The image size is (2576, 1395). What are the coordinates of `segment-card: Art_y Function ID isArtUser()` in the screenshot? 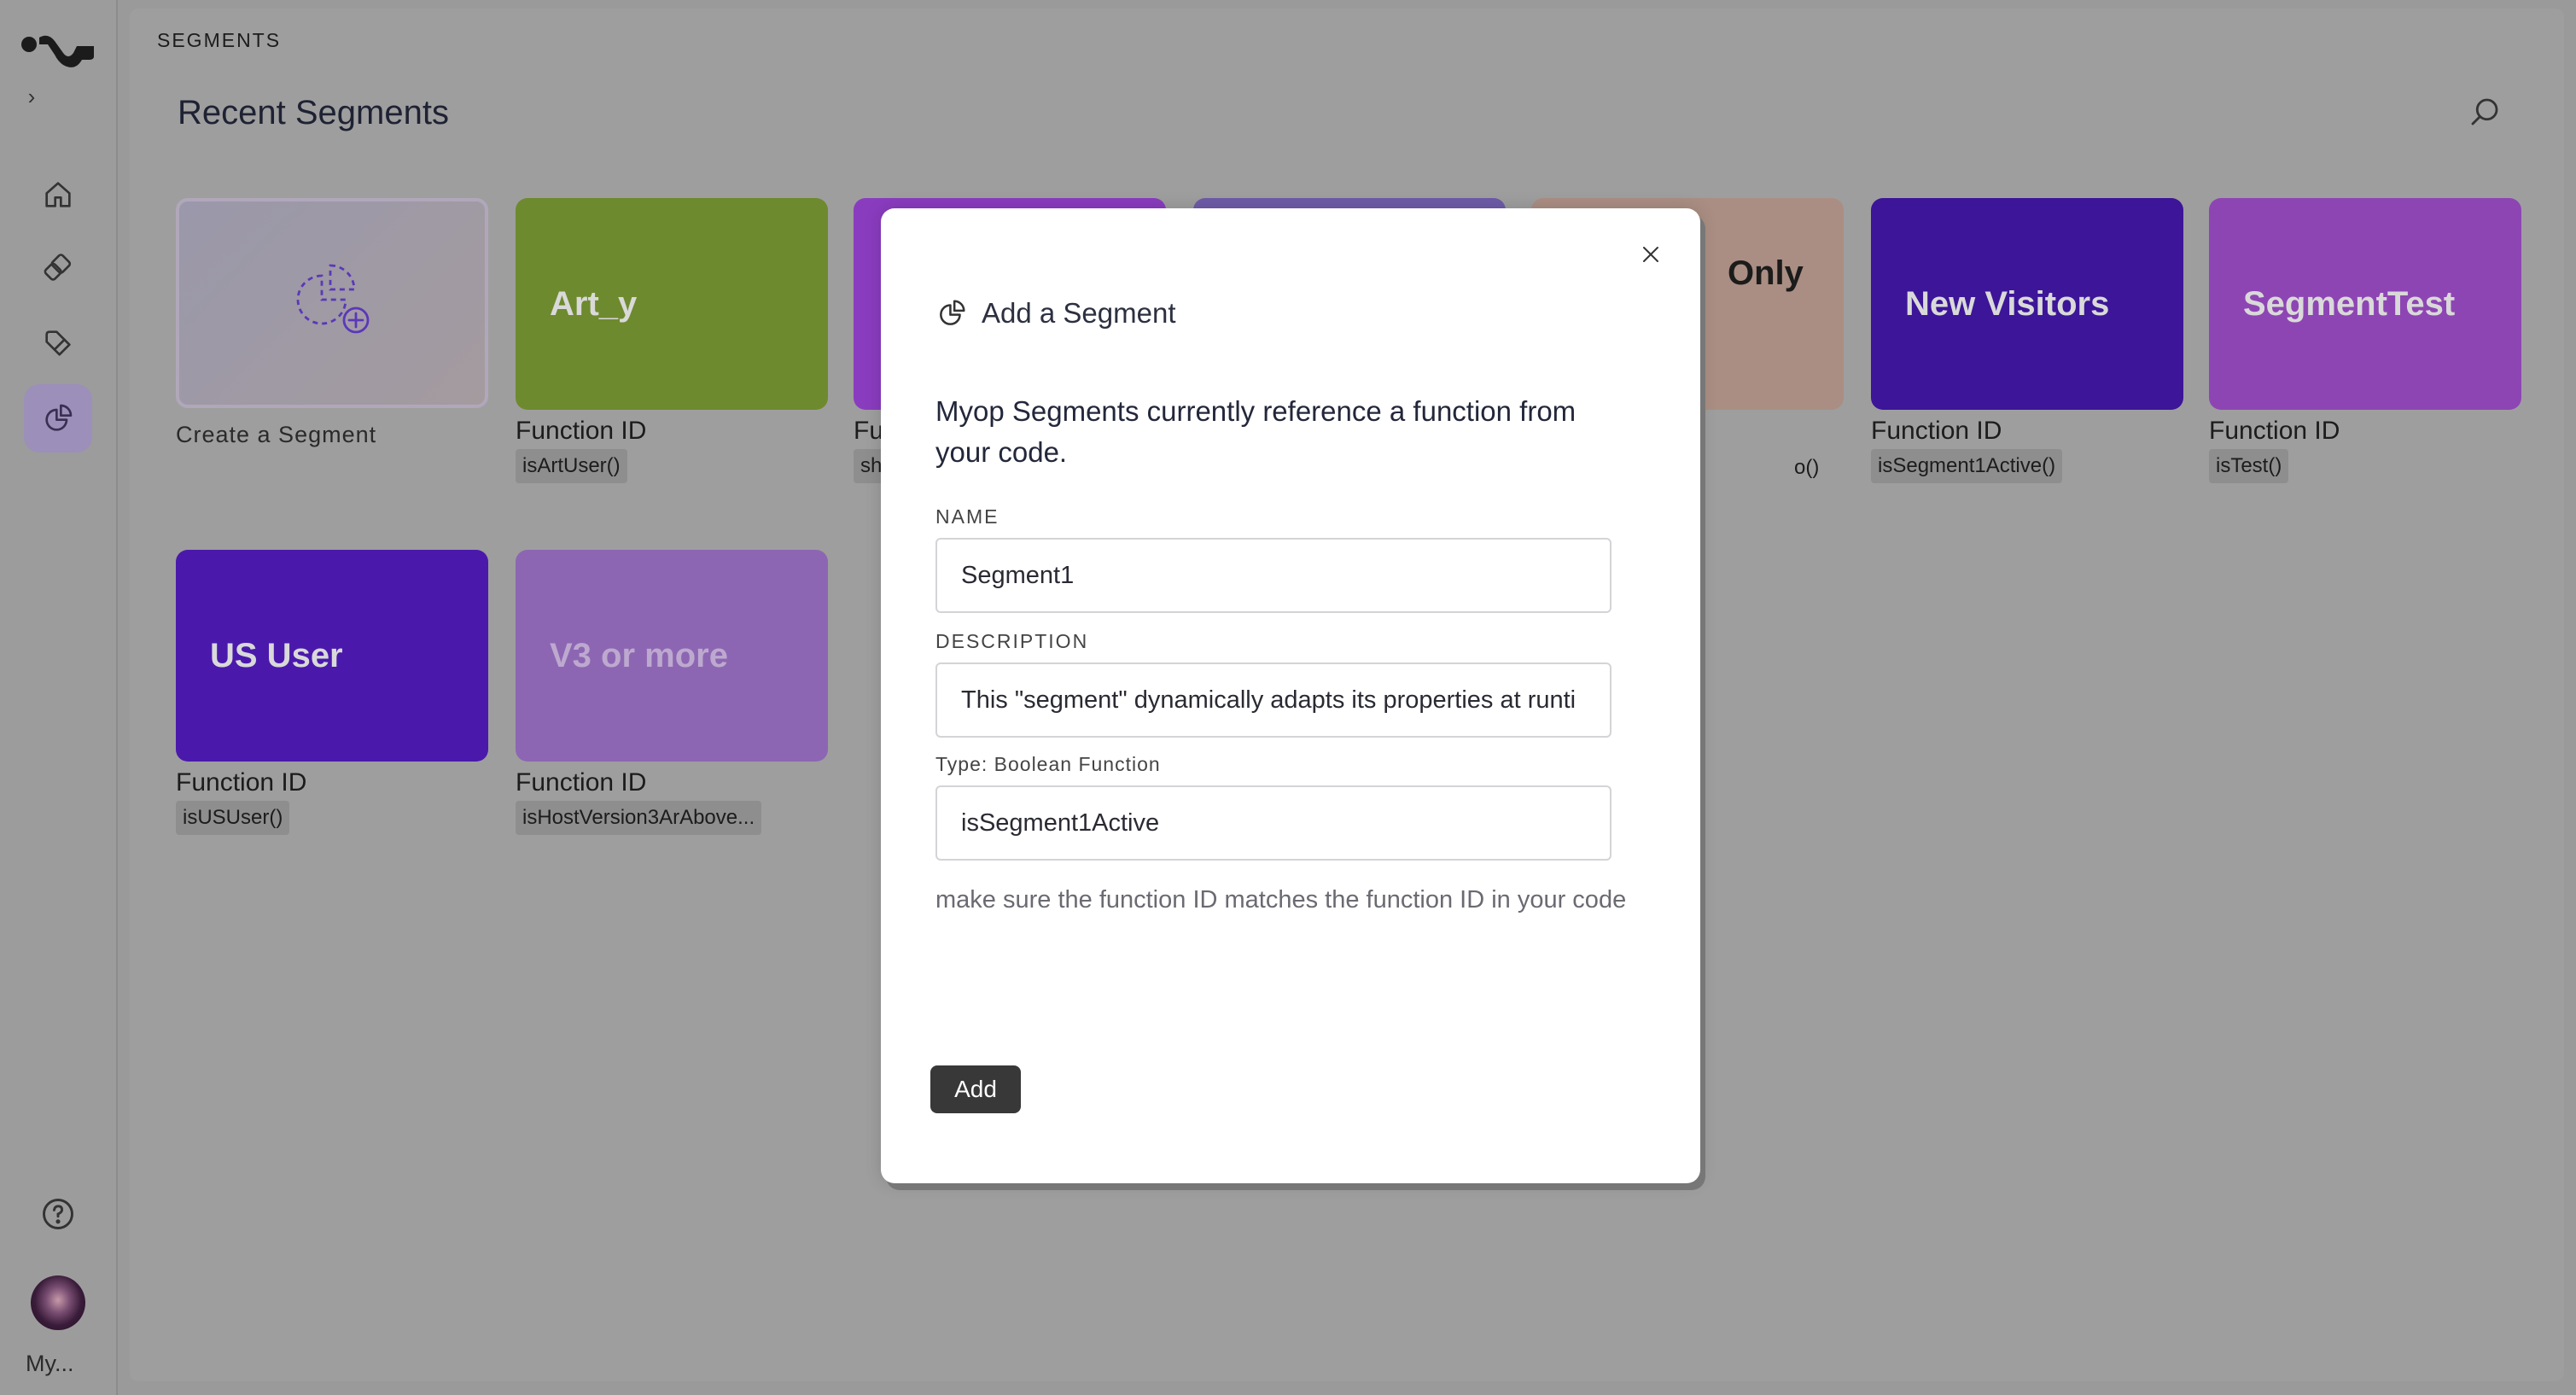 It's located at (672, 340).